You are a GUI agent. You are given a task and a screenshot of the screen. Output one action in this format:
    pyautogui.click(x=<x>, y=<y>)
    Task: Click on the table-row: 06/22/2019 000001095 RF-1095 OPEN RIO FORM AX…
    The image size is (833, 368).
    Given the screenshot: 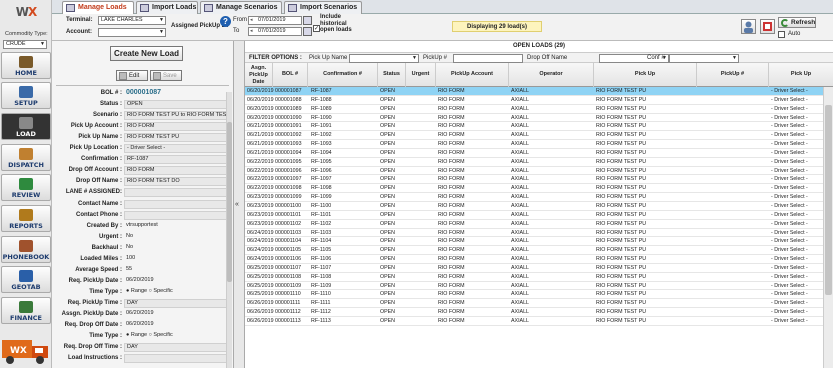 What is the action you would take?
    pyautogui.click(x=534, y=162)
    